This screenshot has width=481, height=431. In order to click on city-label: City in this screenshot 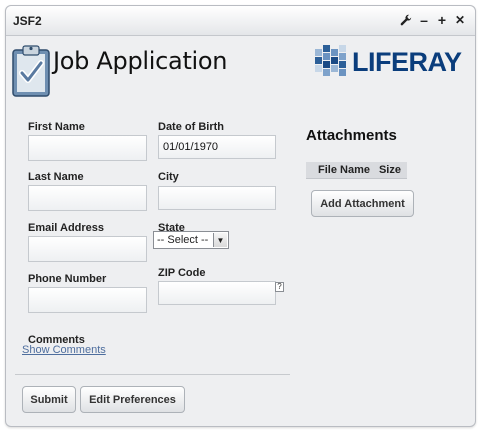, I will do `click(168, 177)`.